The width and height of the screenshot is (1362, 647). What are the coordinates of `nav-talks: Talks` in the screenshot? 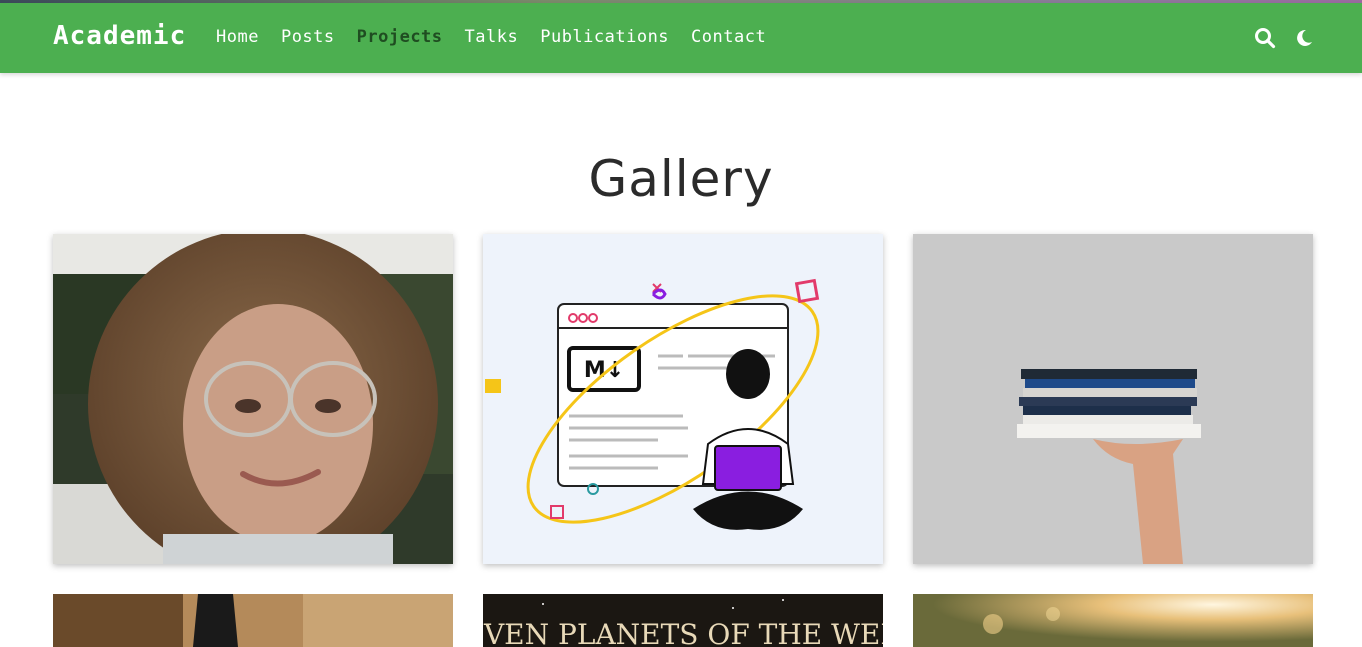 It's located at (492, 37).